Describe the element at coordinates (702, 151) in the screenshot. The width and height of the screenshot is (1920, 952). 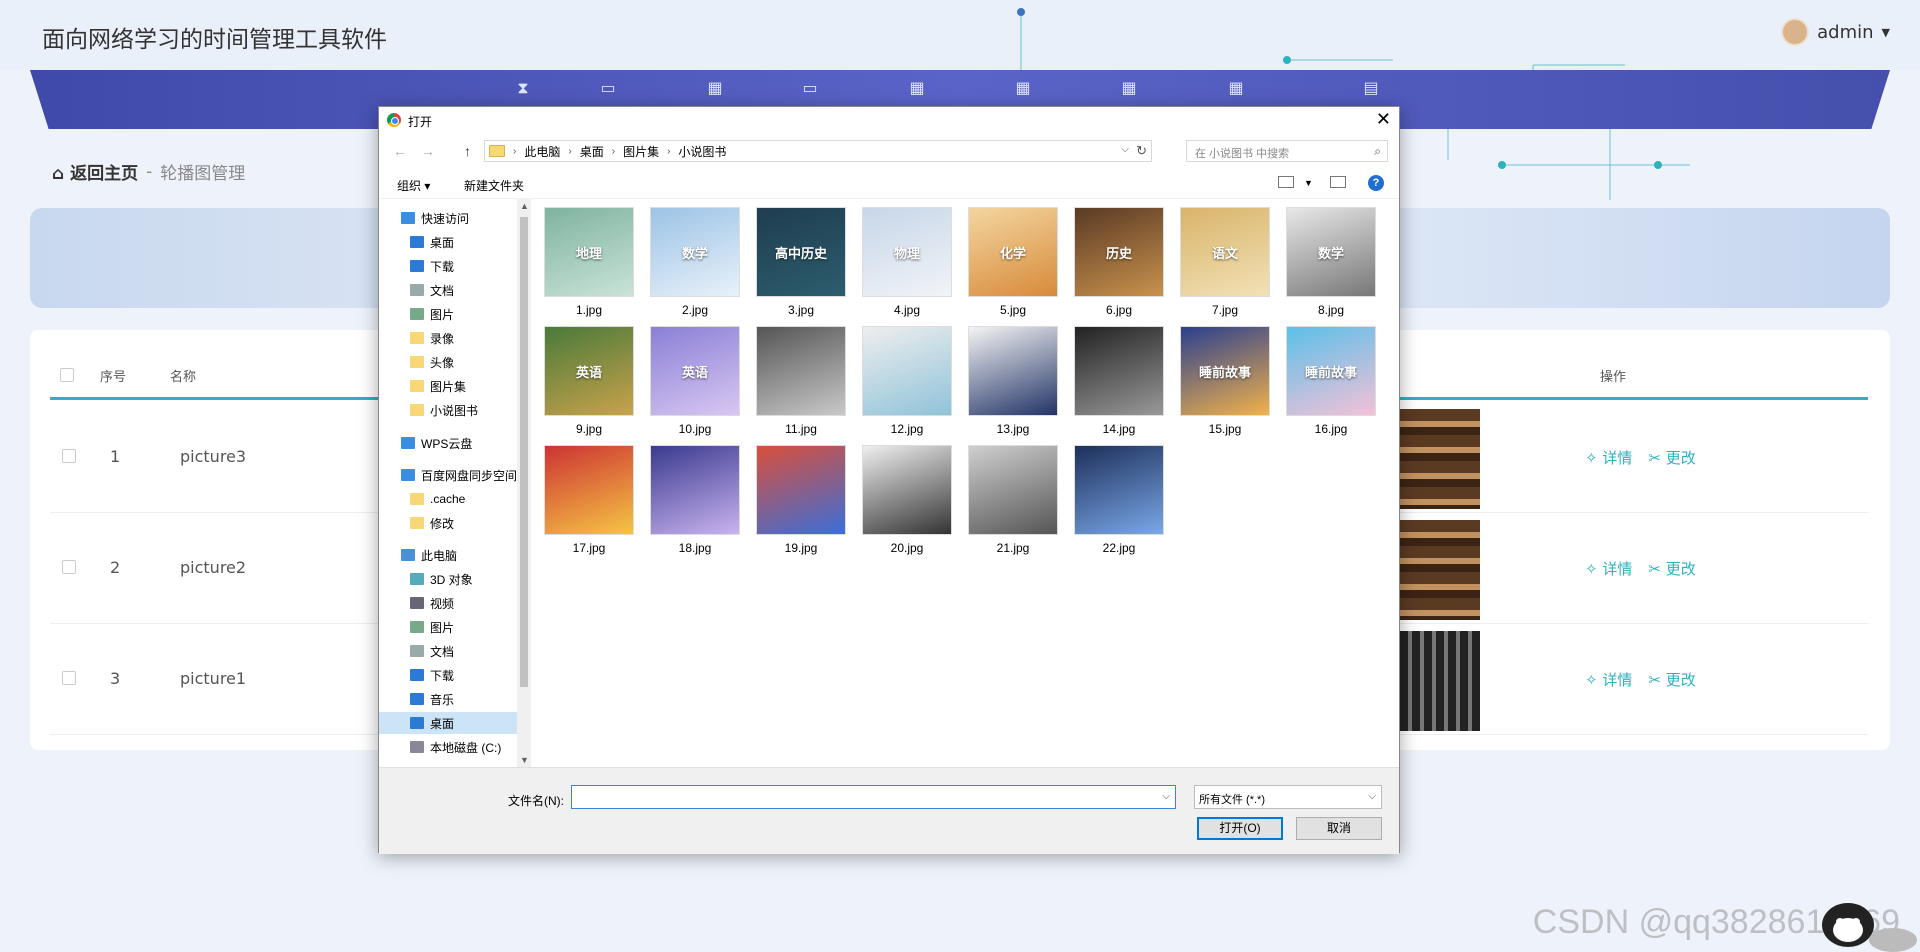
I see `path-segment: 小说图书` at that location.